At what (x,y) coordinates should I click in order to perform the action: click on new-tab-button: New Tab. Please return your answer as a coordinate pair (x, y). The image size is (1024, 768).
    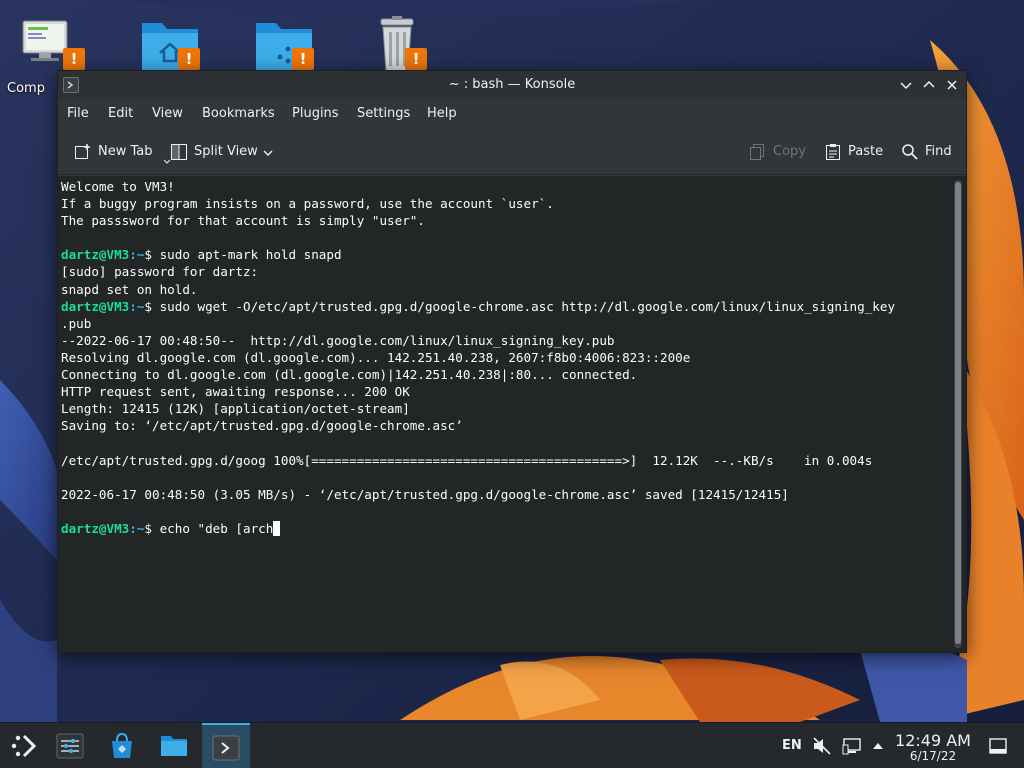
    Looking at the image, I should click on (122, 152).